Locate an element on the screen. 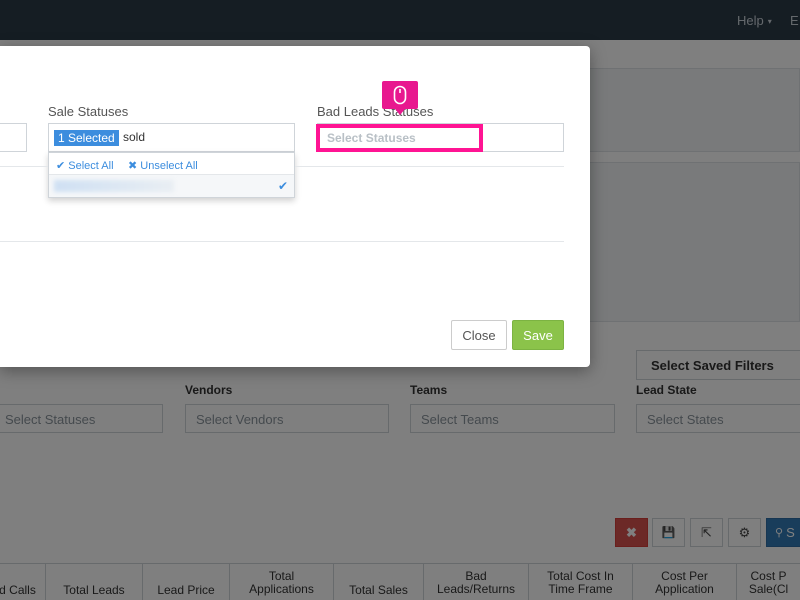 Image resolution: width=800 pixels, height=600 pixels. sale-statuses-search-input: sold is located at coordinates (134, 137).